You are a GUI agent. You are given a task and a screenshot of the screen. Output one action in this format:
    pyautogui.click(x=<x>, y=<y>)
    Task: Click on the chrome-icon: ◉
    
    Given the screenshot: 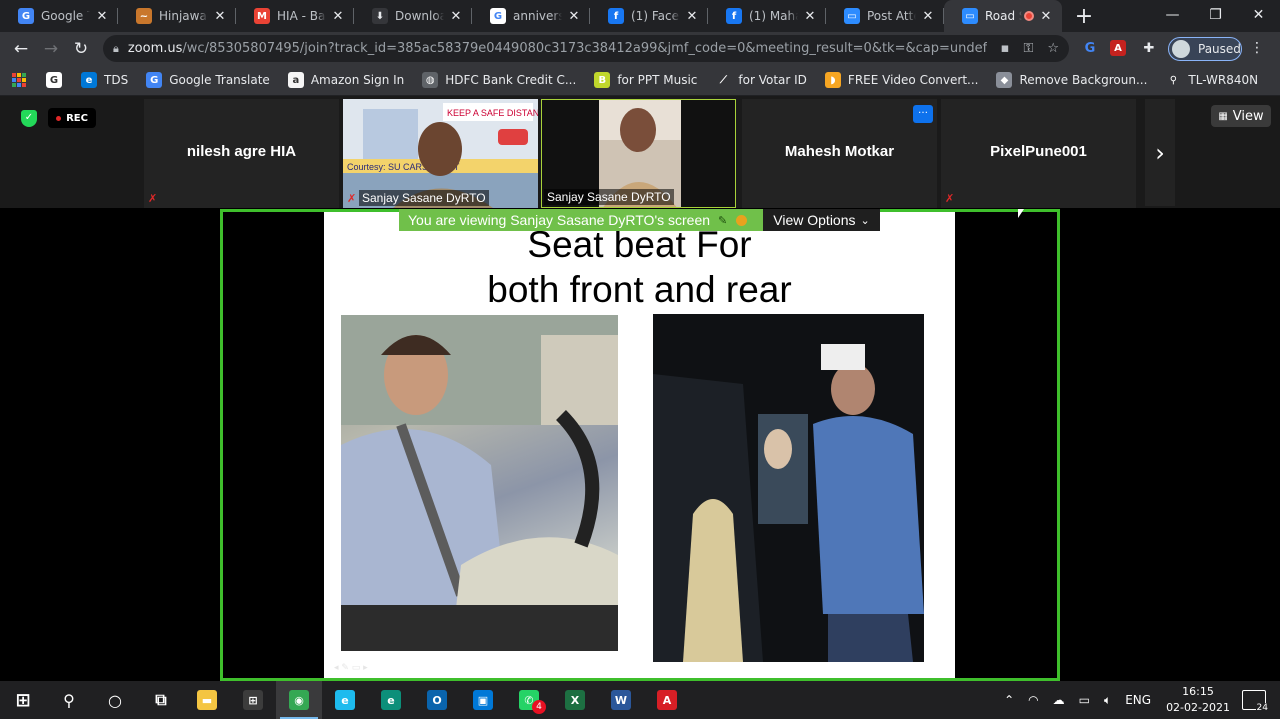 What is the action you would take?
    pyautogui.click(x=299, y=700)
    